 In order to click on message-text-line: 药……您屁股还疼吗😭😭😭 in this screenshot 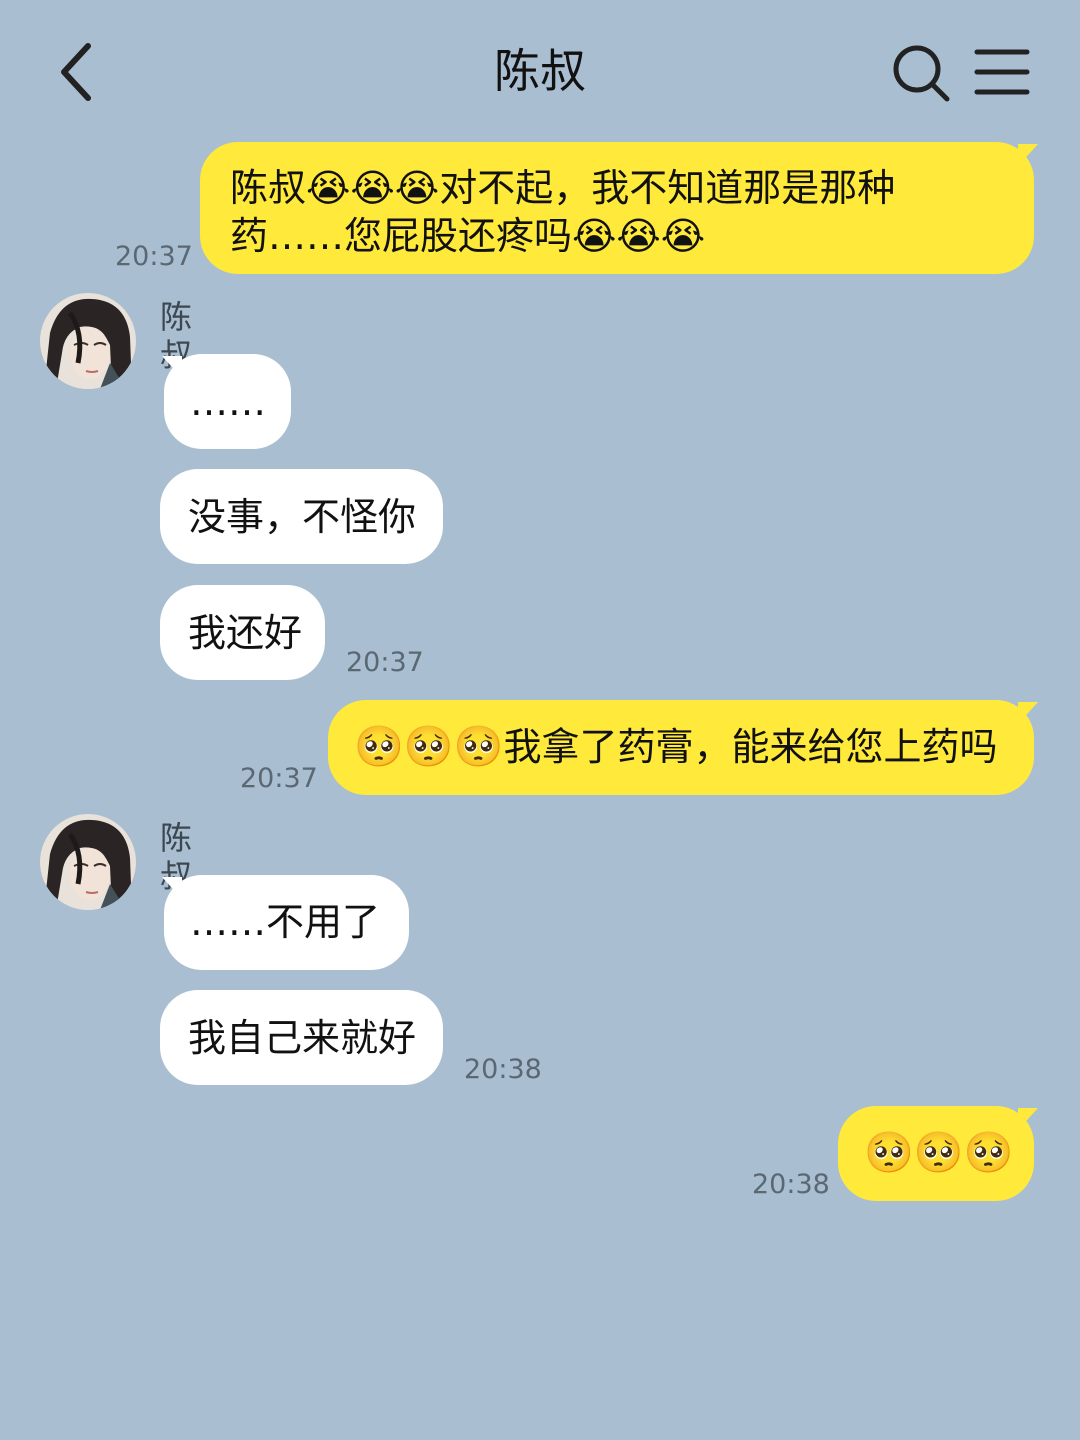, I will do `click(468, 236)`.